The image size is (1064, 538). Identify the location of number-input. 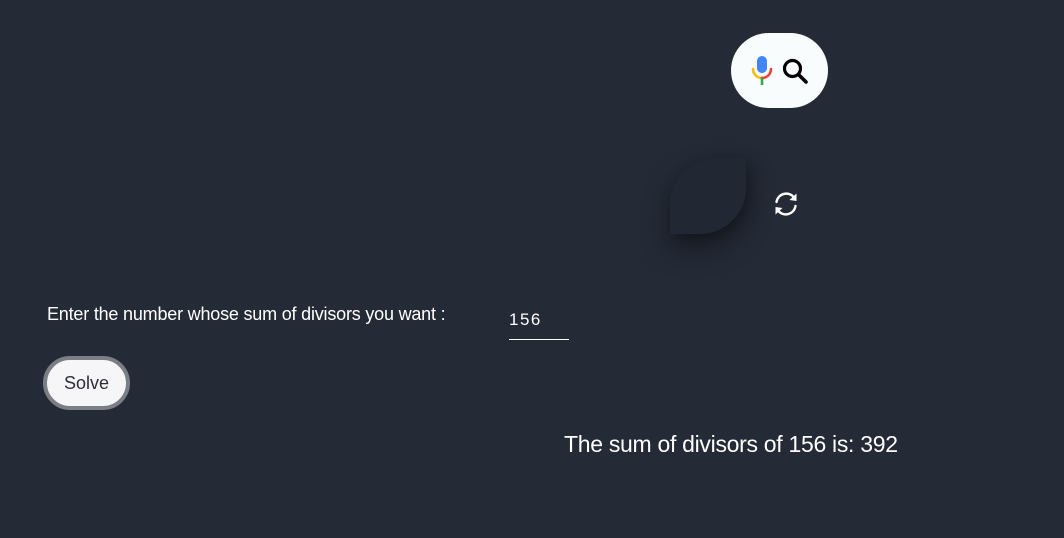
(539, 320).